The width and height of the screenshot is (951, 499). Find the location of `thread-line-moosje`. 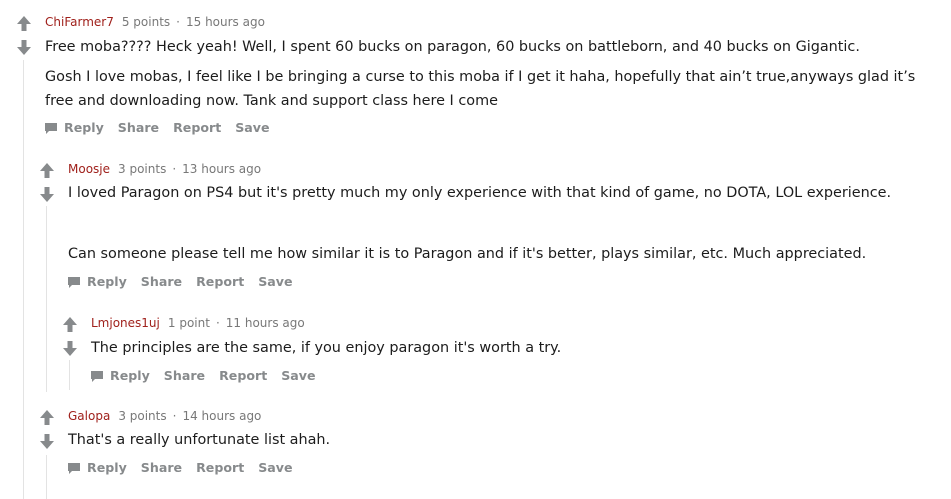

thread-line-moosje is located at coordinates (46, 299).